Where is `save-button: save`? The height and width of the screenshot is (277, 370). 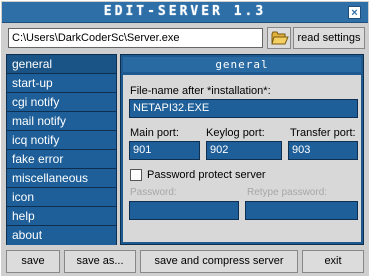
save-button: save is located at coordinates (33, 261).